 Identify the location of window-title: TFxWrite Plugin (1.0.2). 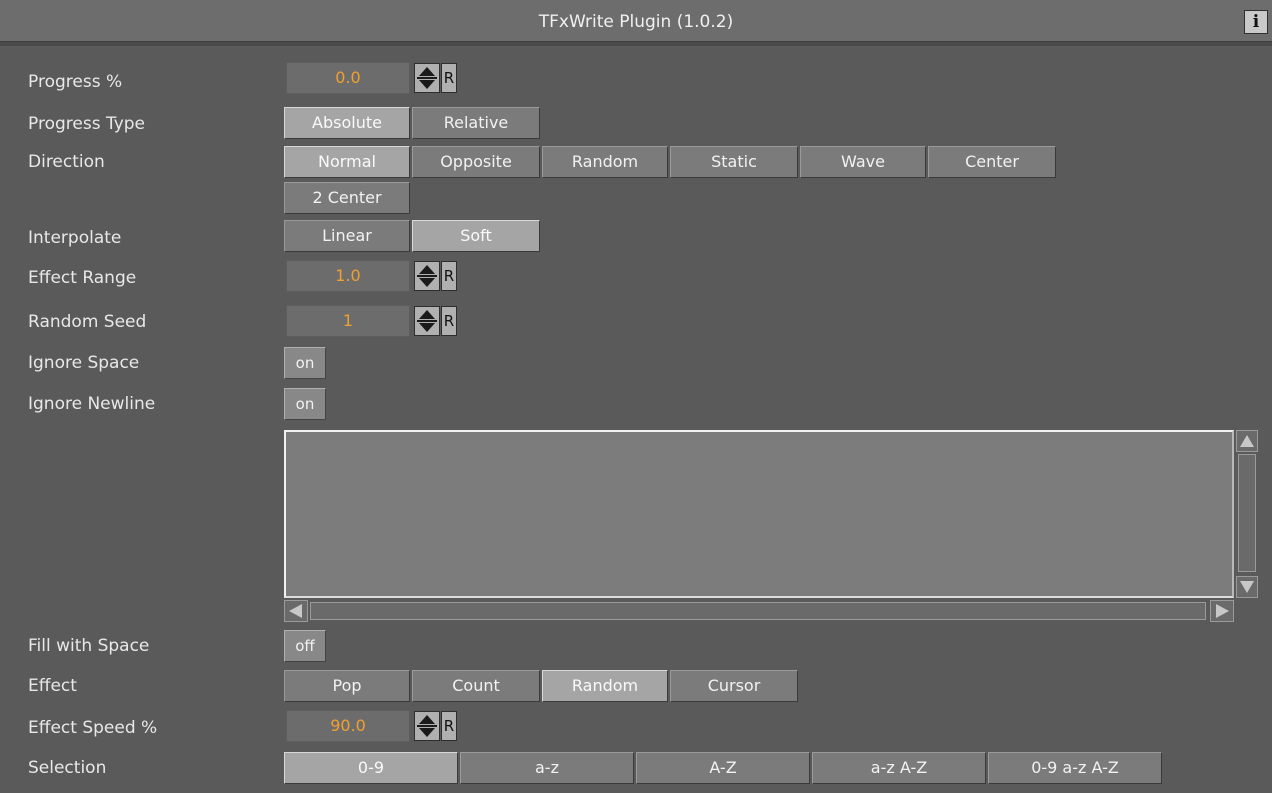
(636, 22).